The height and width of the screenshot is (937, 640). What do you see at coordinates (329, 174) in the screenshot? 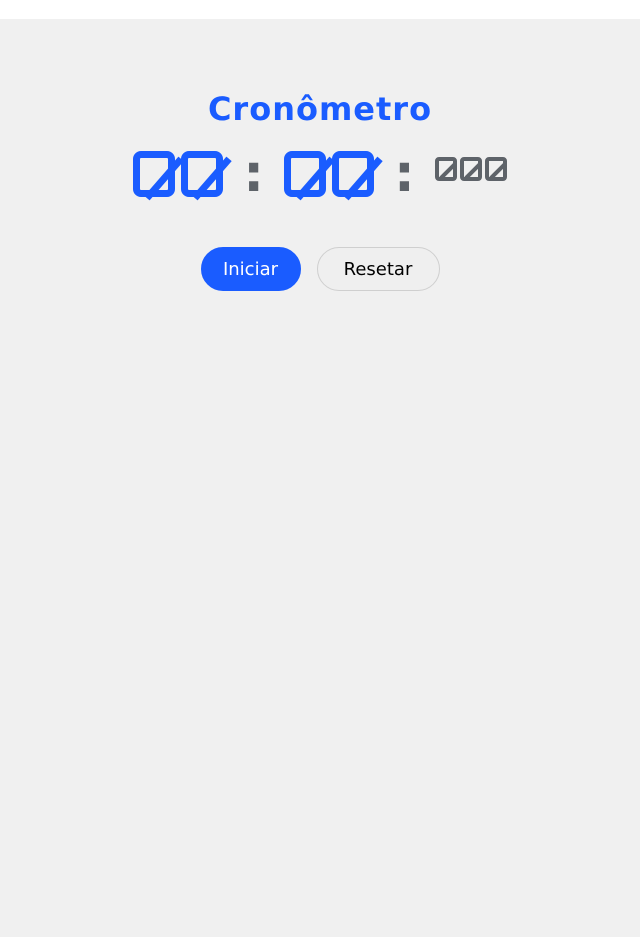
I see `seconds-display: 00` at bounding box center [329, 174].